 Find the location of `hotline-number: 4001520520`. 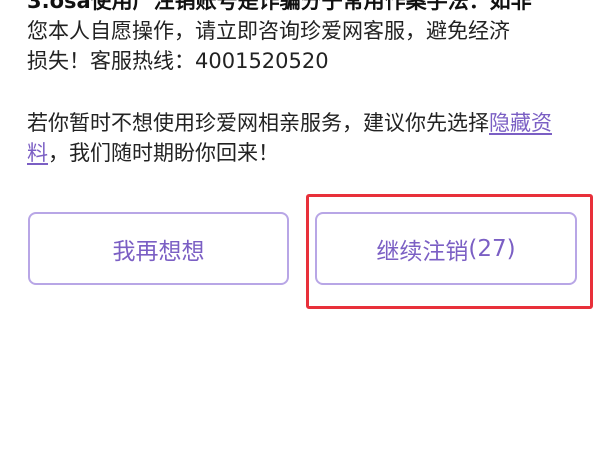

hotline-number: 4001520520 is located at coordinates (262, 61).